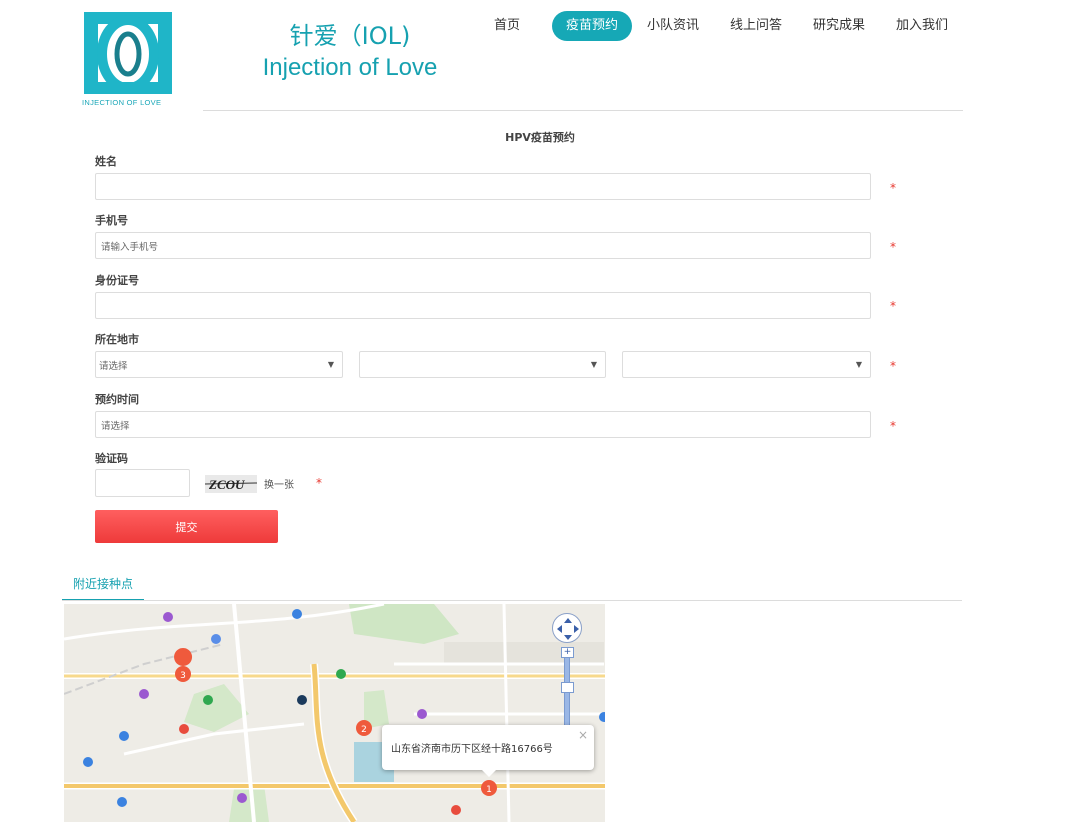  I want to click on map-marker-1: 1, so click(489, 788).